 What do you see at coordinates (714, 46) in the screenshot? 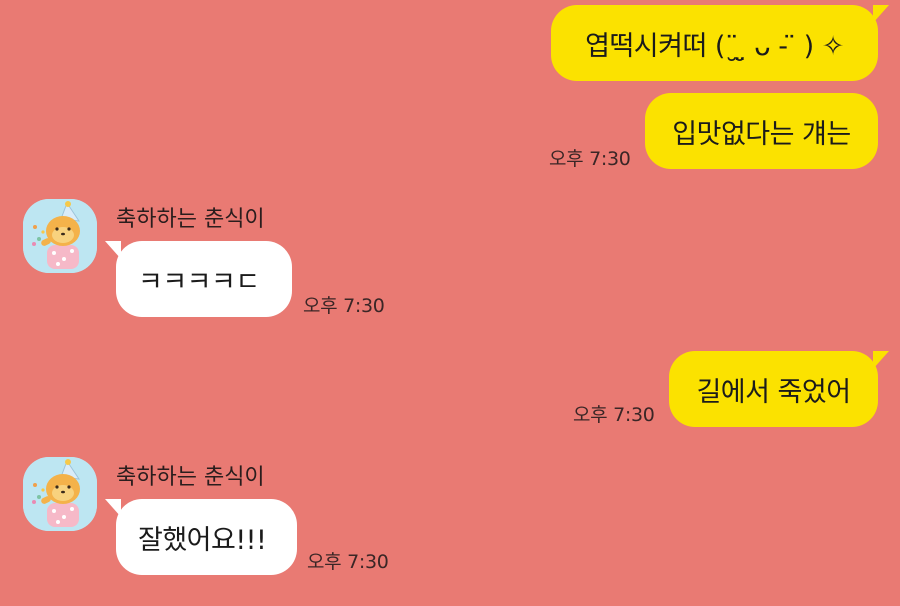
I see `message-text: 엽떡시켜떠 (¨̮ ̤̮ ᴗ - ̈ ) ✧` at bounding box center [714, 46].